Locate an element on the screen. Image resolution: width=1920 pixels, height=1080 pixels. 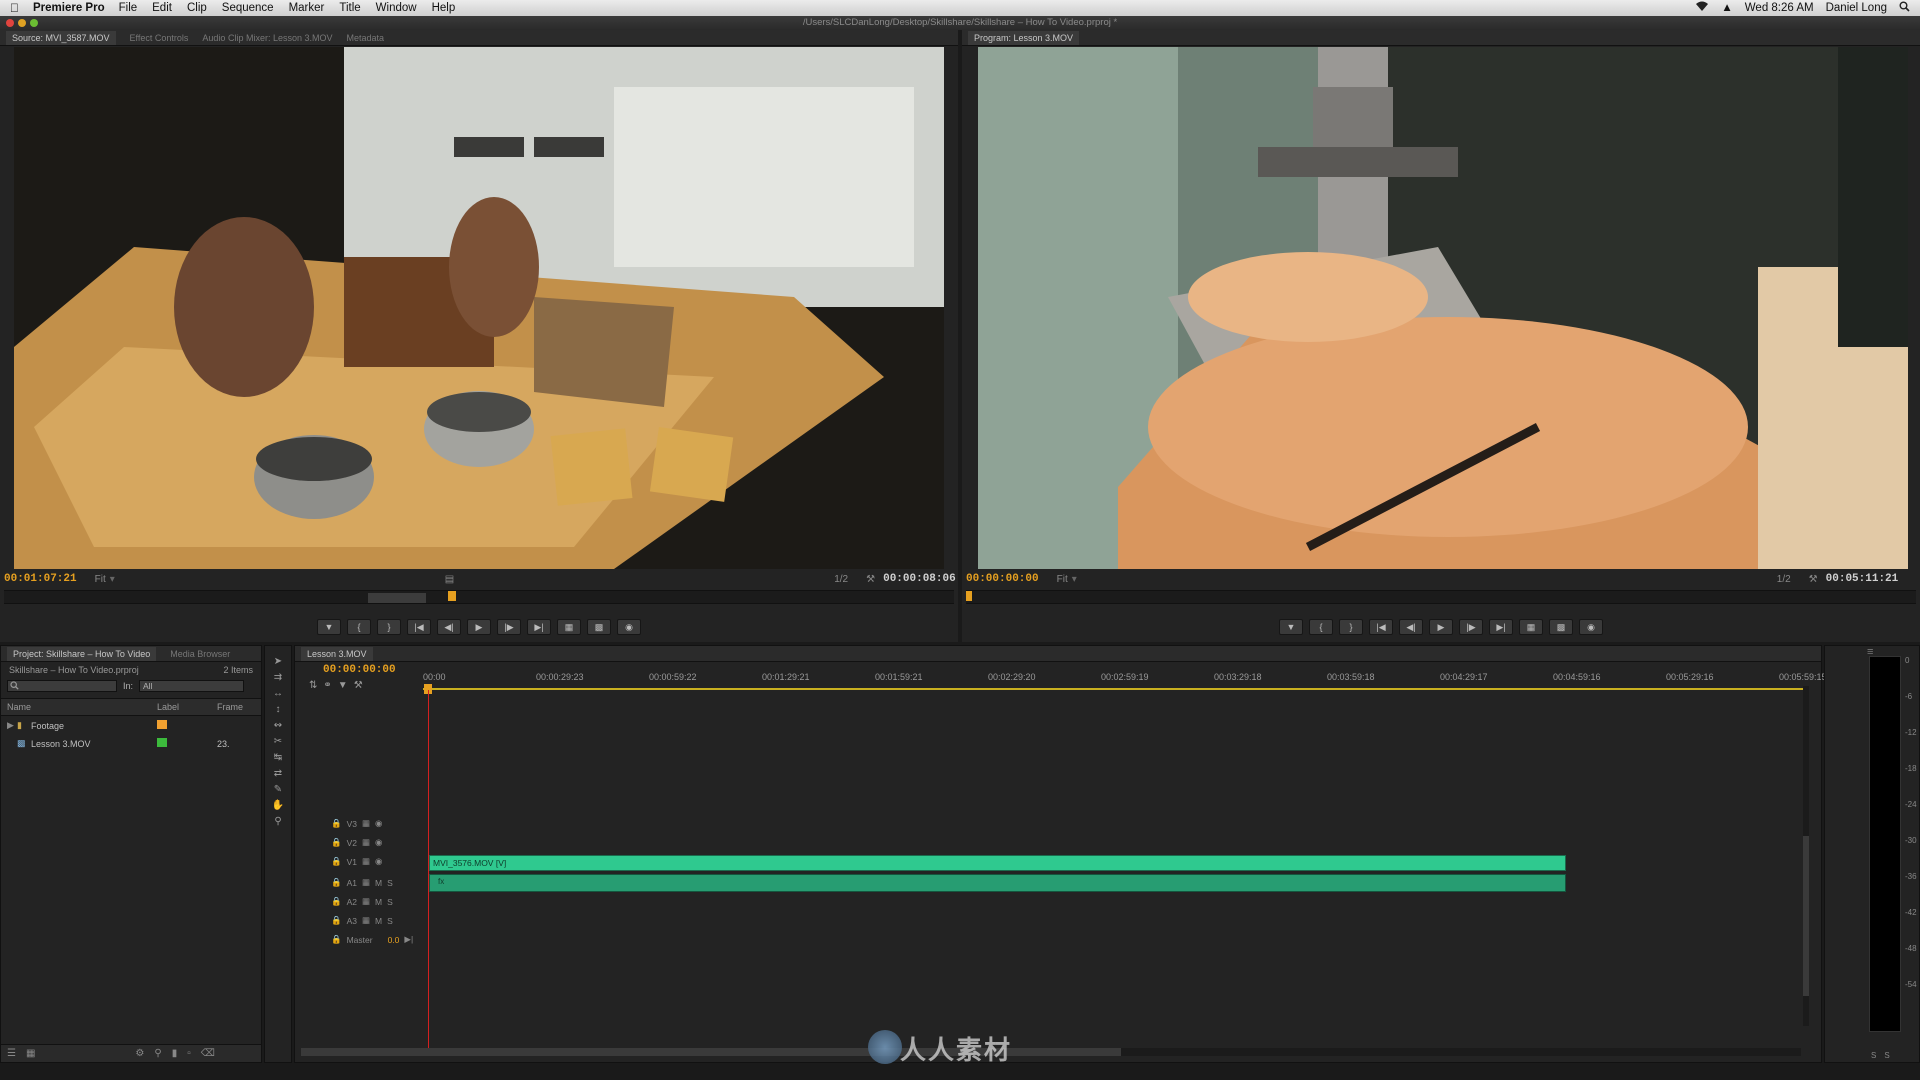
close-window-button is located at coordinates (10, 23).